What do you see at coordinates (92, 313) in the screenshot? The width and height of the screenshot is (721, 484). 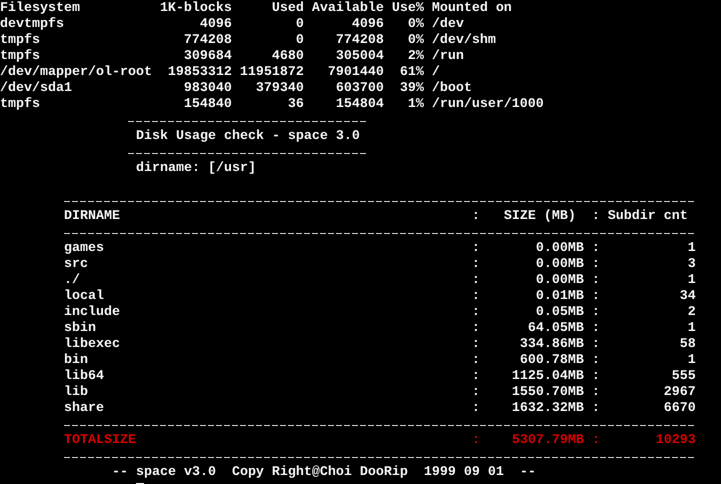 I see `dirname-cell-text: include` at bounding box center [92, 313].